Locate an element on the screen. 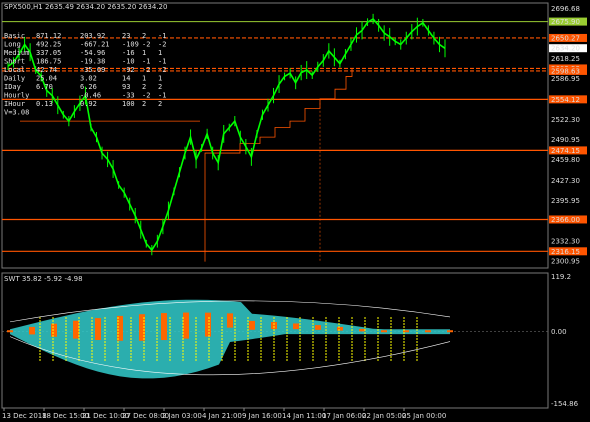  time-axis-label: 4 Jan 21:00 is located at coordinates (222, 416).